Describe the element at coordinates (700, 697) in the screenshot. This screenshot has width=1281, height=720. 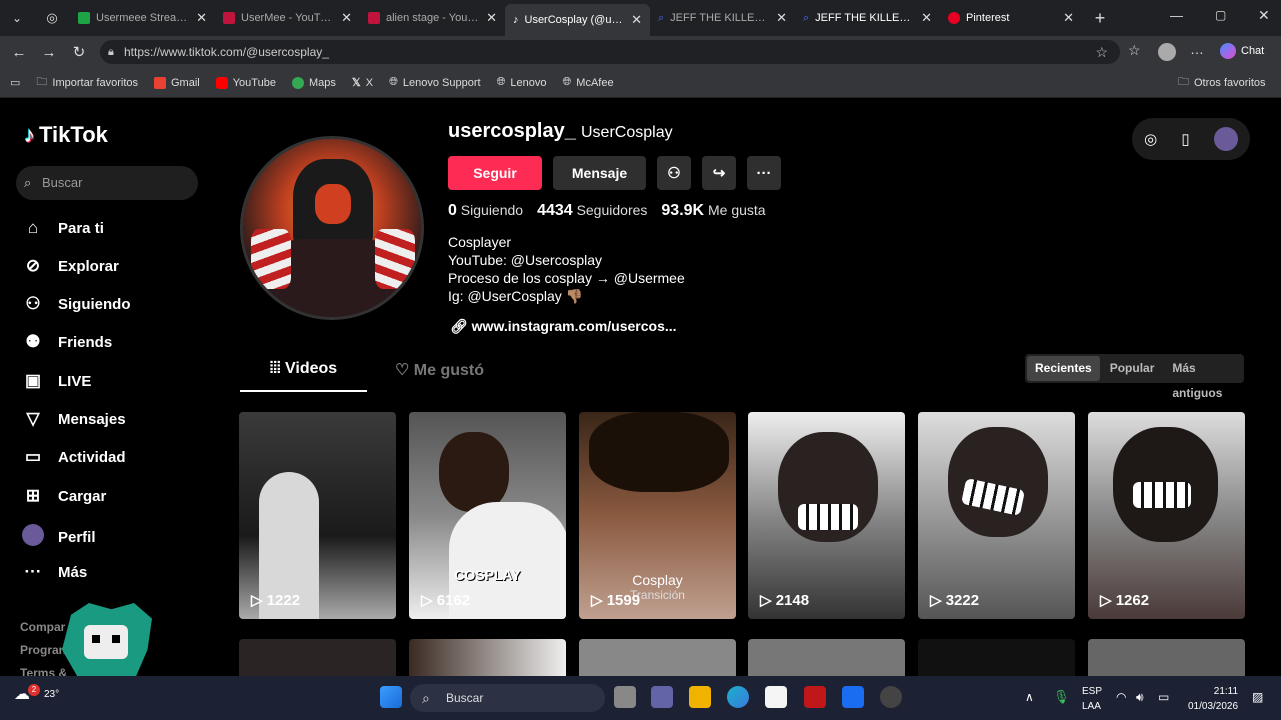
I see `file-explorer-icon` at that location.